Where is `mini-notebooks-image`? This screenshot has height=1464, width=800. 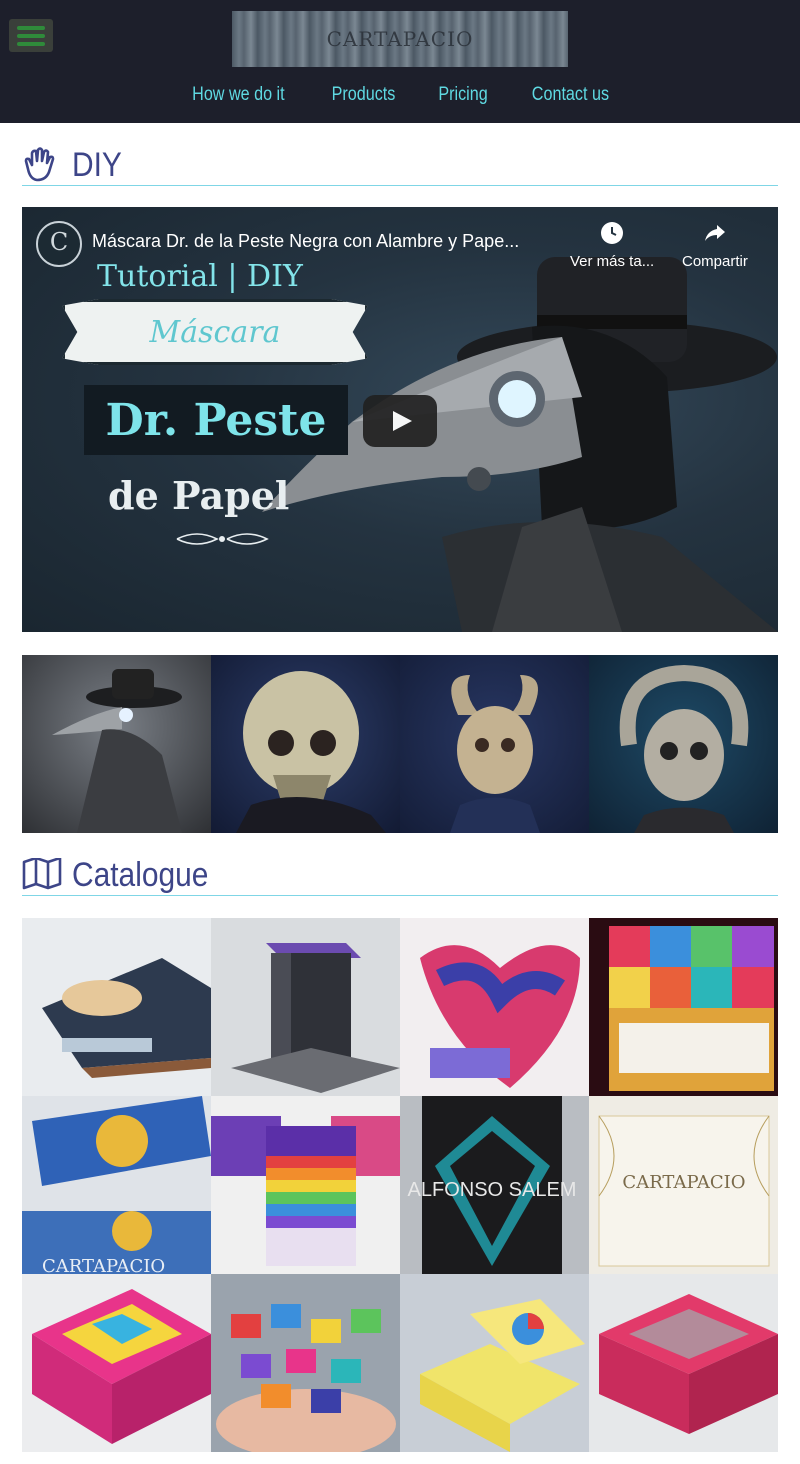 mini-notebooks-image is located at coordinates (306, 1378).